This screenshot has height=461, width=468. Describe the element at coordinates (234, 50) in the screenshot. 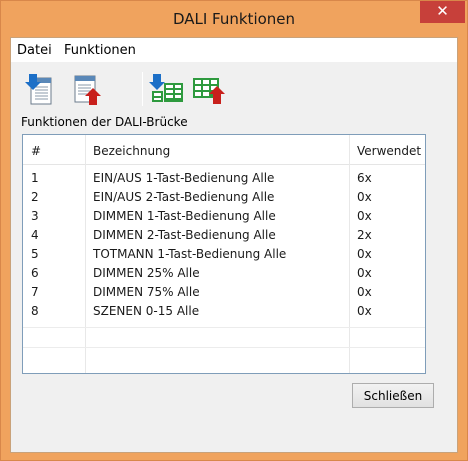

I see `menu-bar: Datei Funktionen` at that location.